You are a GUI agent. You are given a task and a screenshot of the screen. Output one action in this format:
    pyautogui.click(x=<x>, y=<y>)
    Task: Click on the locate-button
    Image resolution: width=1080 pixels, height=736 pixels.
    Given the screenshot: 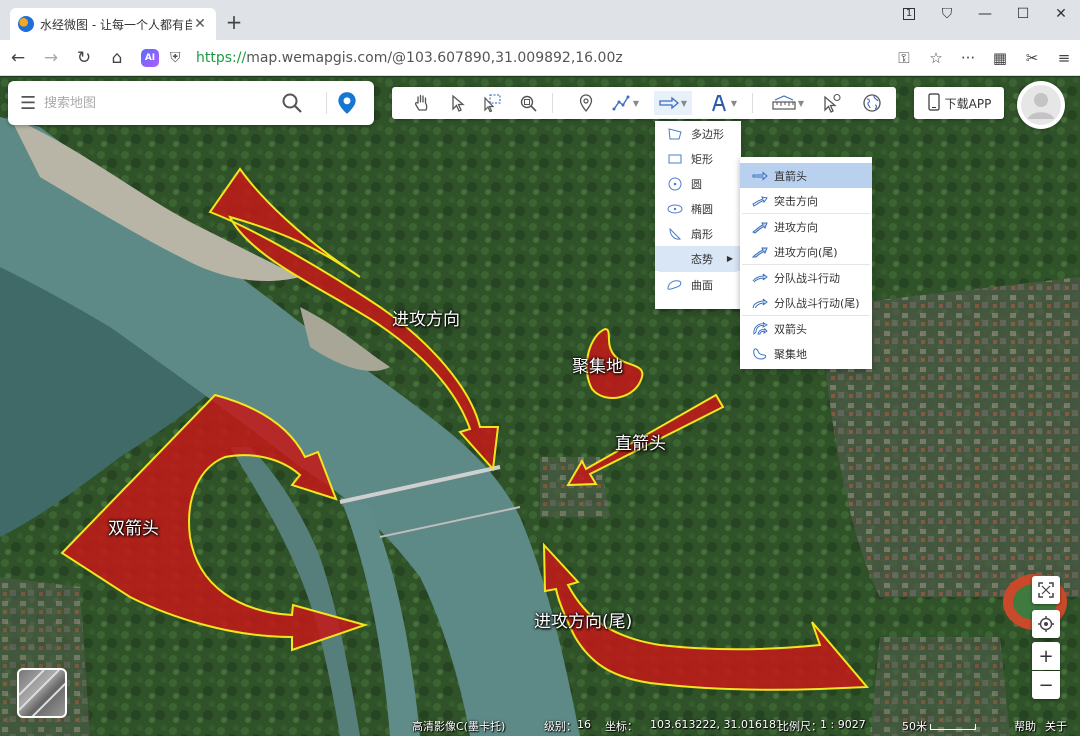 What is the action you would take?
    pyautogui.click(x=1046, y=624)
    